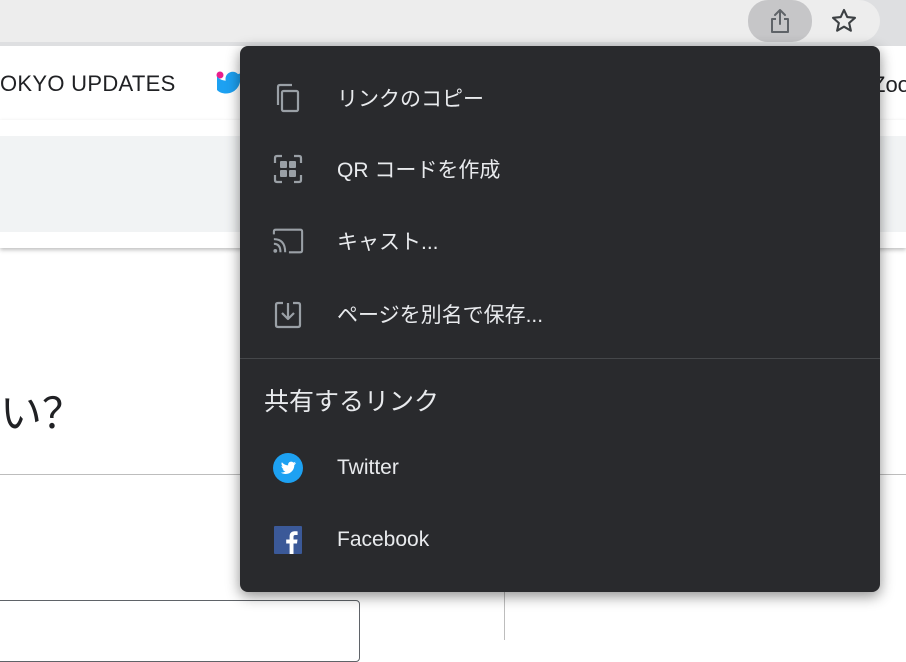 The image size is (906, 662). What do you see at coordinates (42, 413) in the screenshot?
I see `page-heading: い？` at bounding box center [42, 413].